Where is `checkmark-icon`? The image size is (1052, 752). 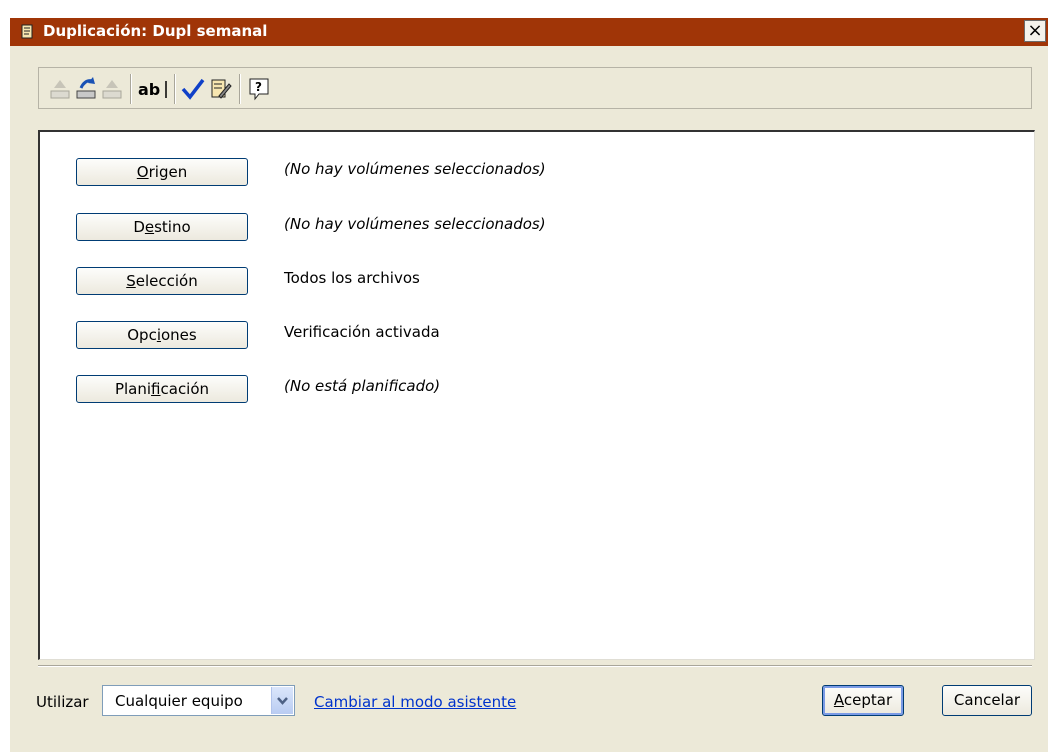 checkmark-icon is located at coordinates (193, 89).